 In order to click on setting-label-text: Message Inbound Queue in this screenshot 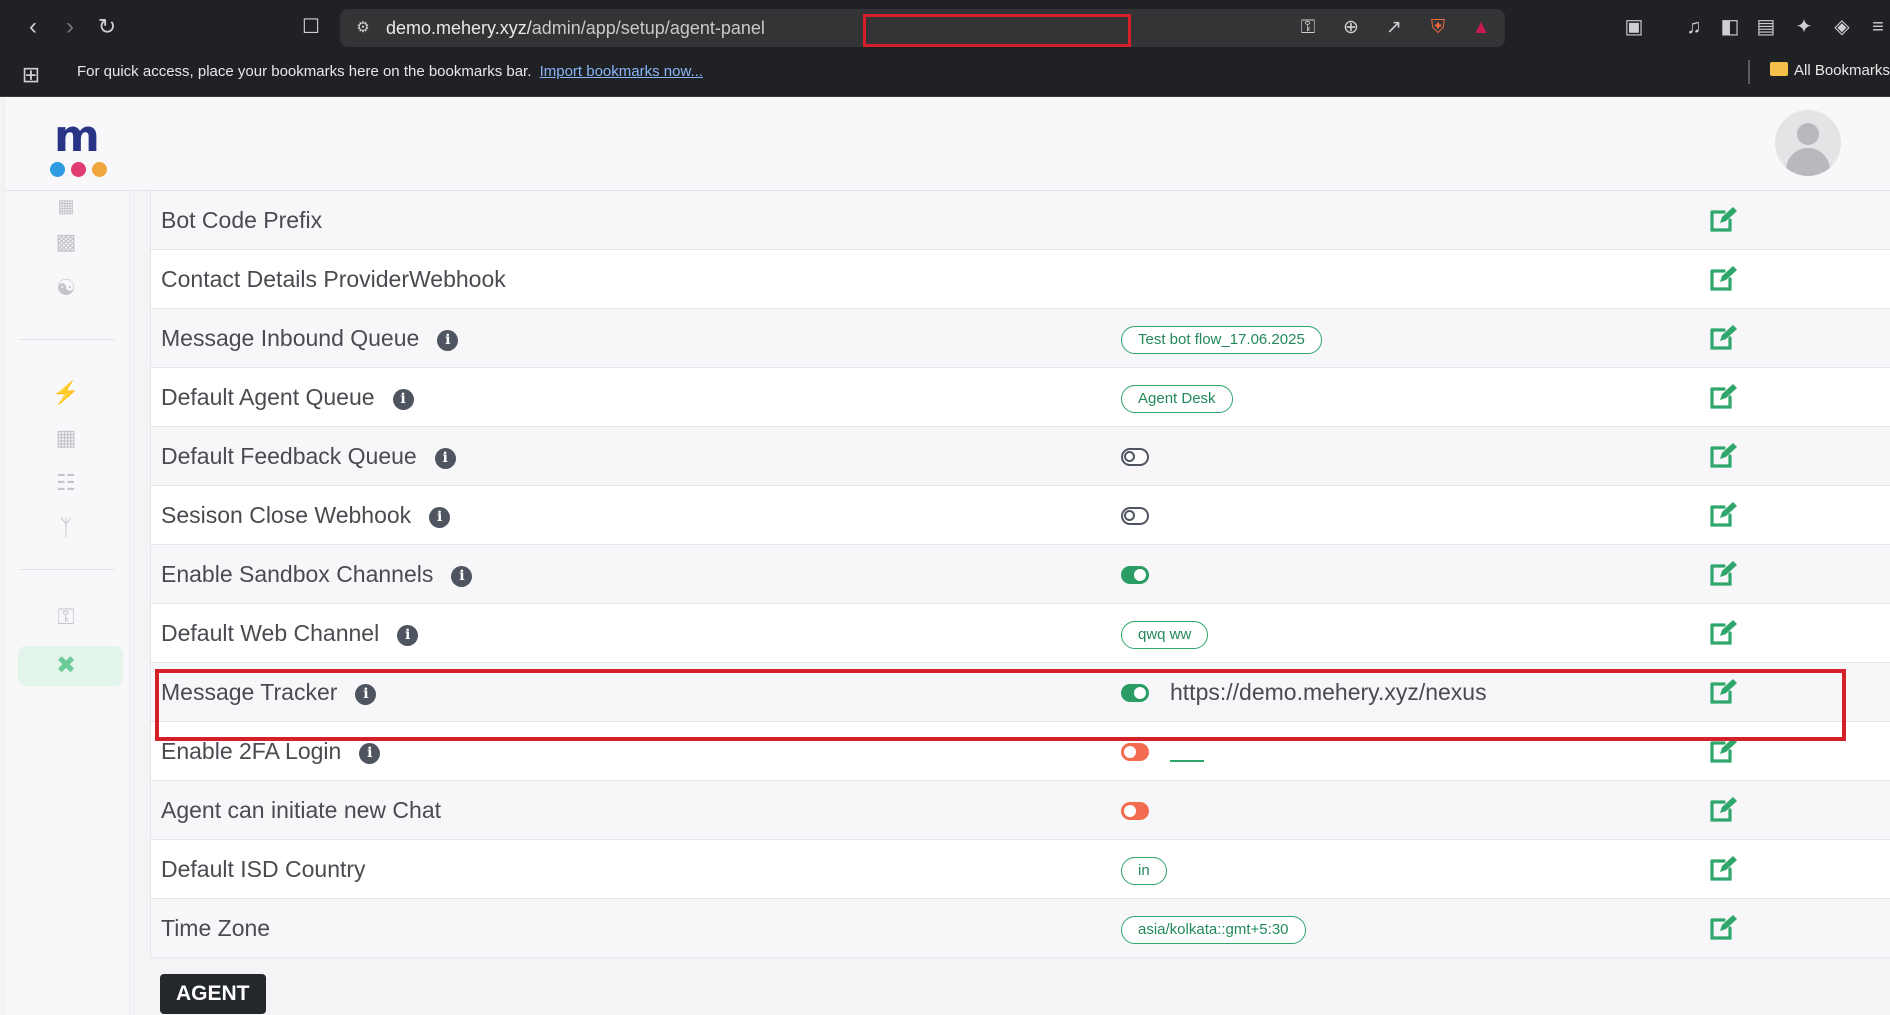, I will do `click(290, 338)`.